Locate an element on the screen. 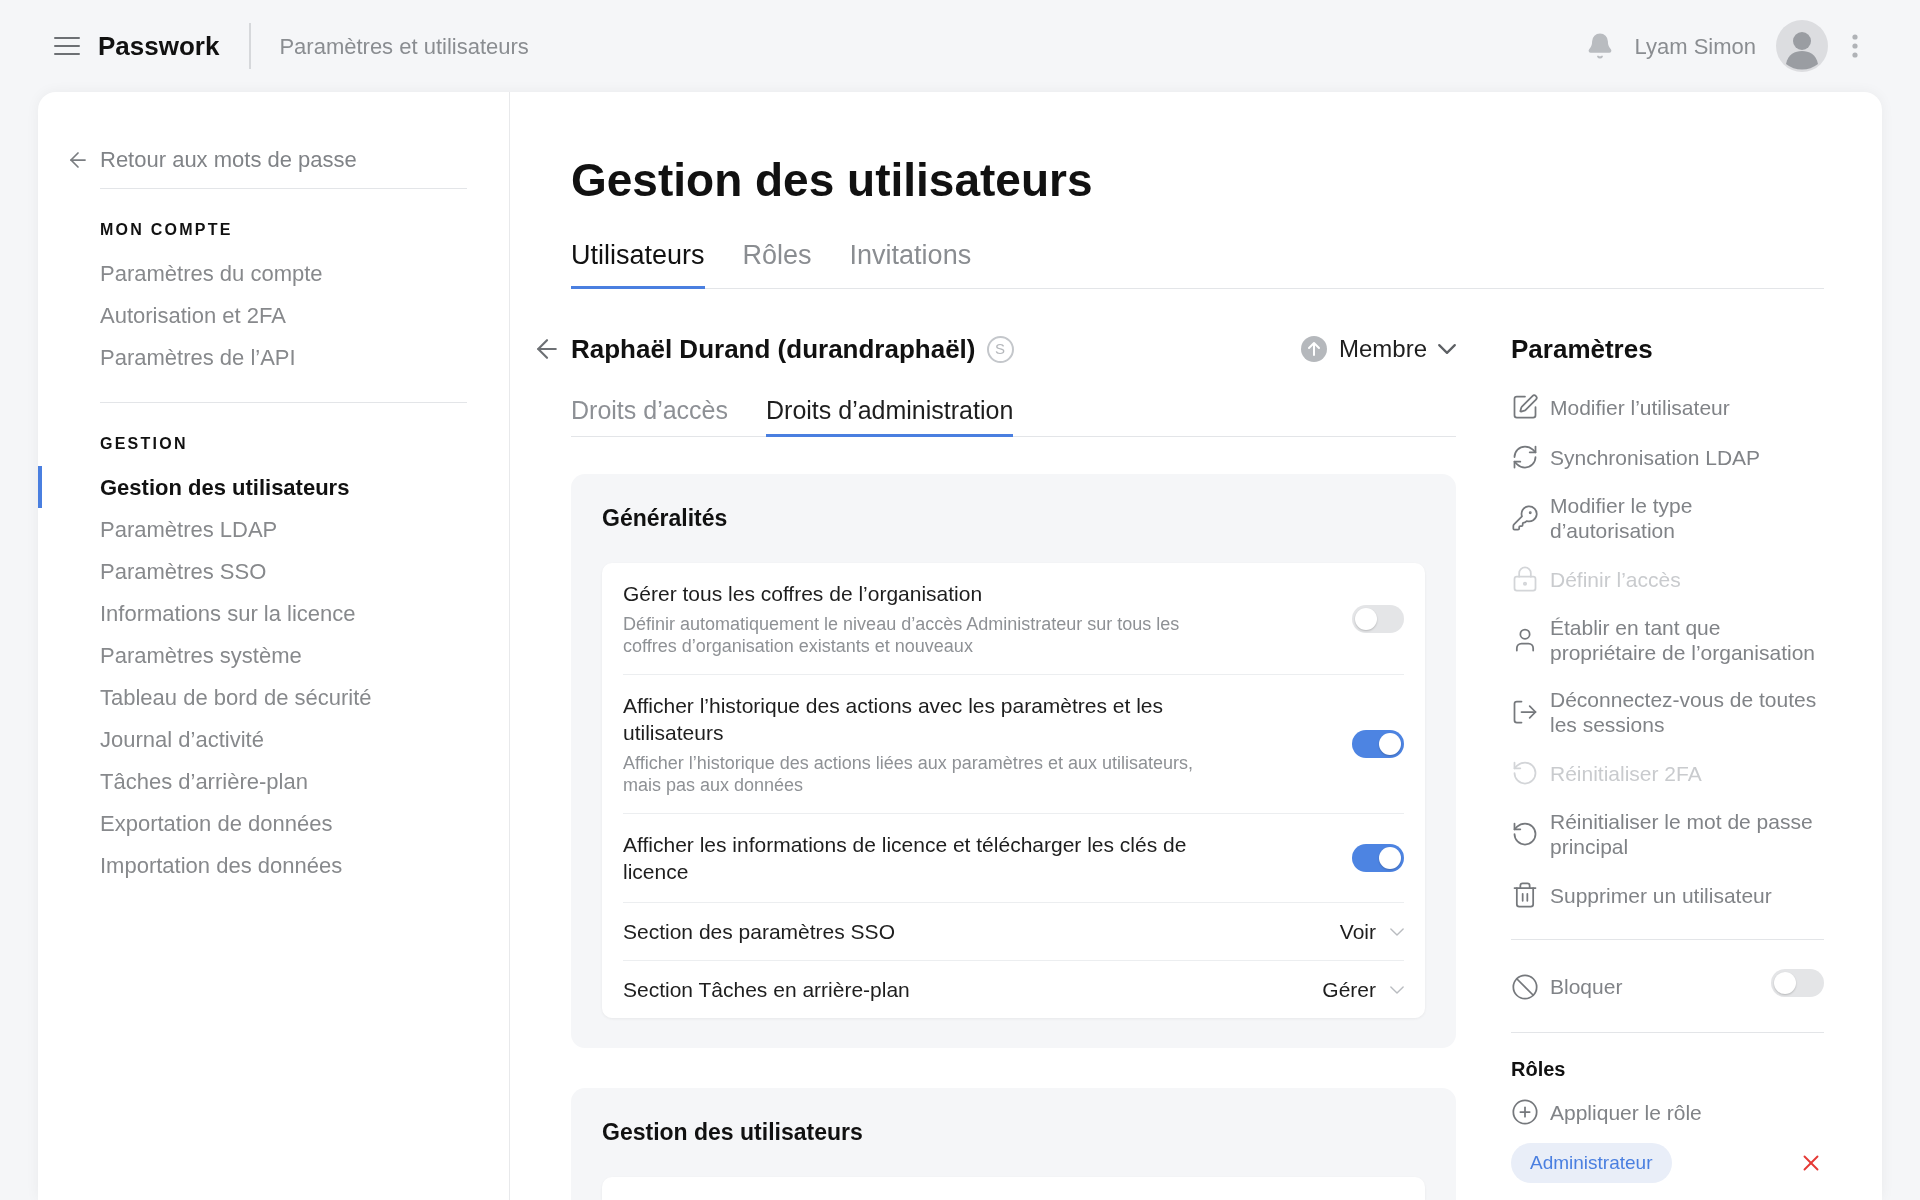 This screenshot has height=1200, width=1920. setting-label: Section Tâches en arrière-plan is located at coordinates (766, 990).